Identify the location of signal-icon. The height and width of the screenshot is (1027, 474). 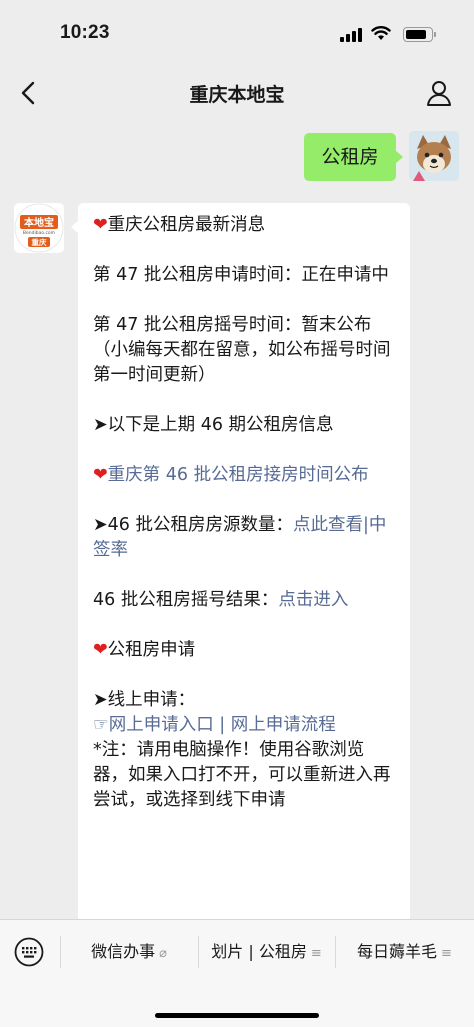
(351, 35).